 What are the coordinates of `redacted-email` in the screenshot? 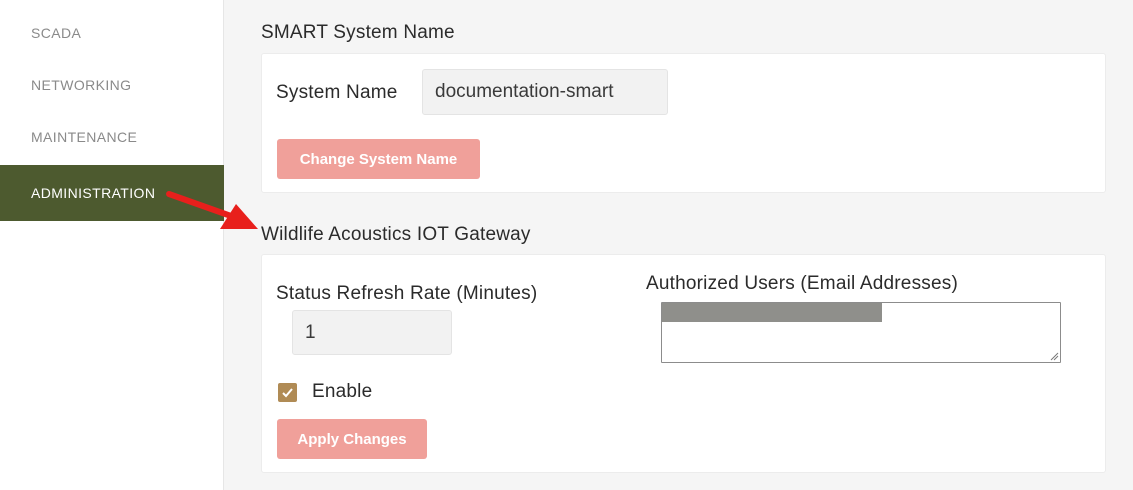 It's located at (772, 312).